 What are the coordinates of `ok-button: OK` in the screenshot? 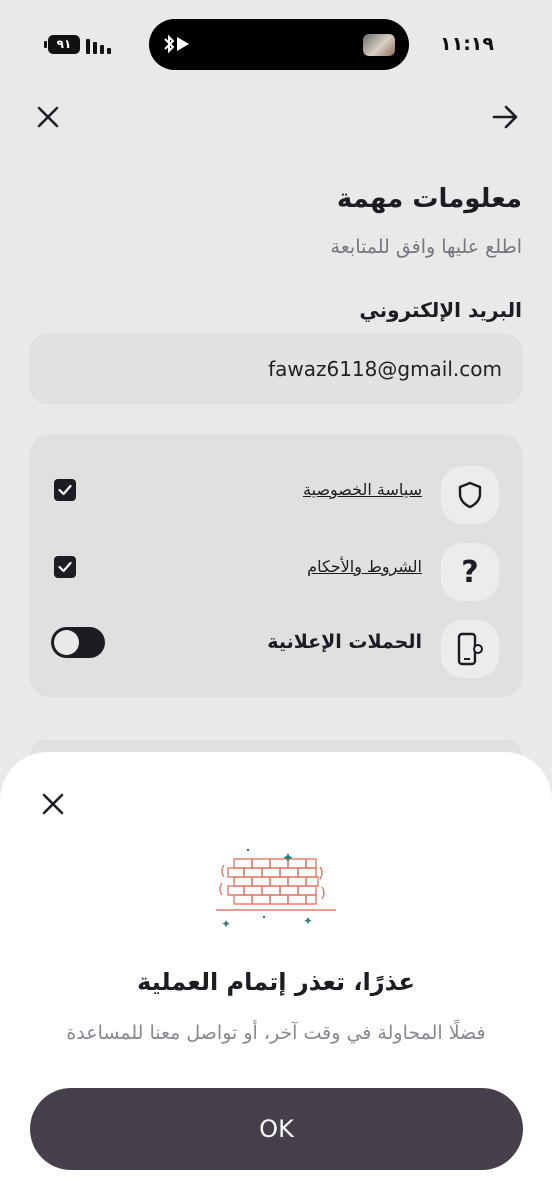 It's located at (276, 1129).